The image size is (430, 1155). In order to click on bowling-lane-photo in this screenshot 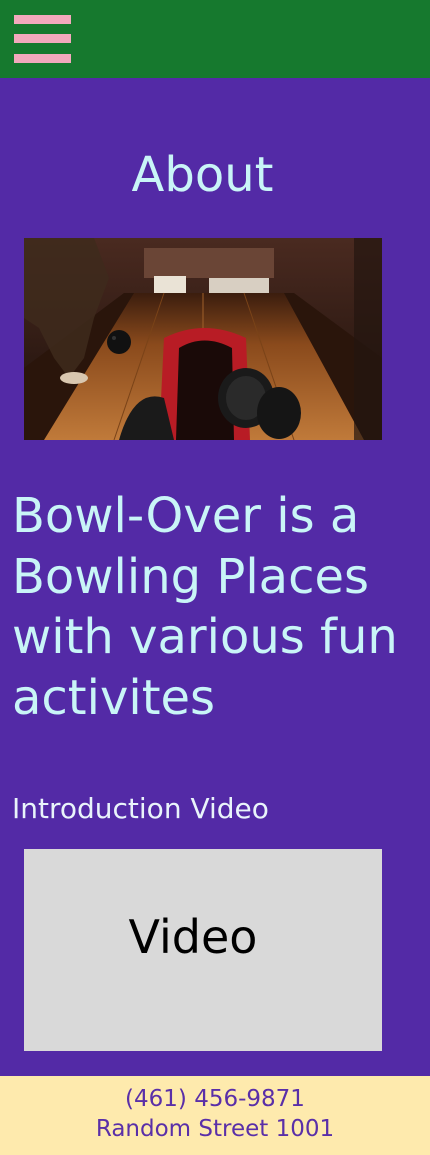, I will do `click(203, 339)`.